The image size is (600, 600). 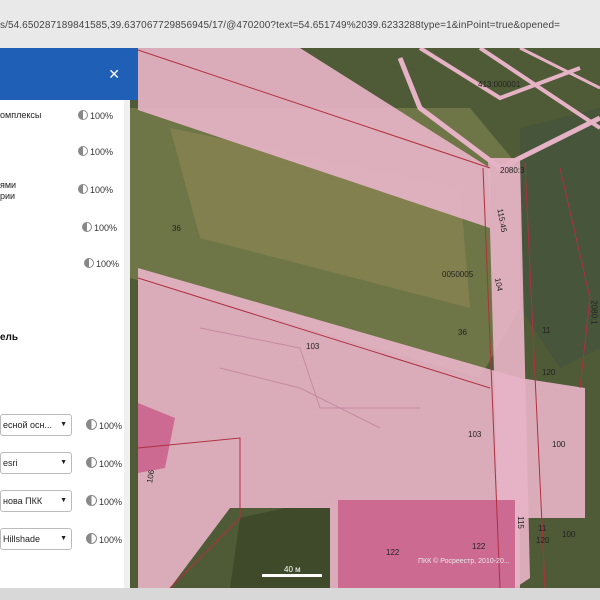 I want to click on panel-scrollbar, so click(x=127, y=344).